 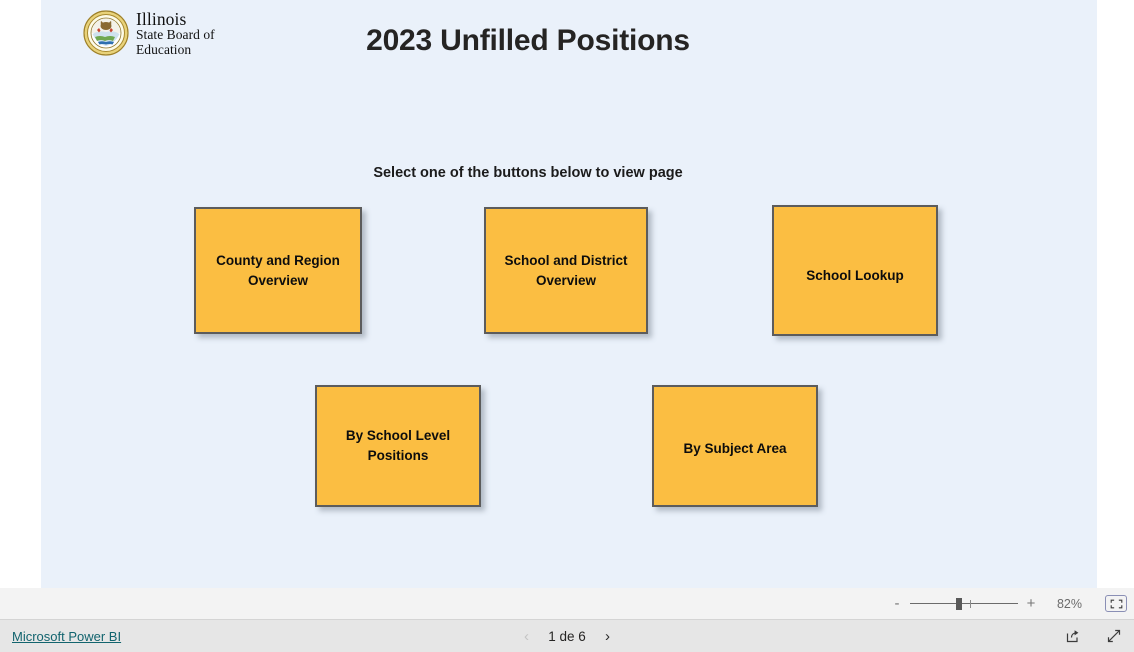 I want to click on share-button, so click(x=1073, y=636).